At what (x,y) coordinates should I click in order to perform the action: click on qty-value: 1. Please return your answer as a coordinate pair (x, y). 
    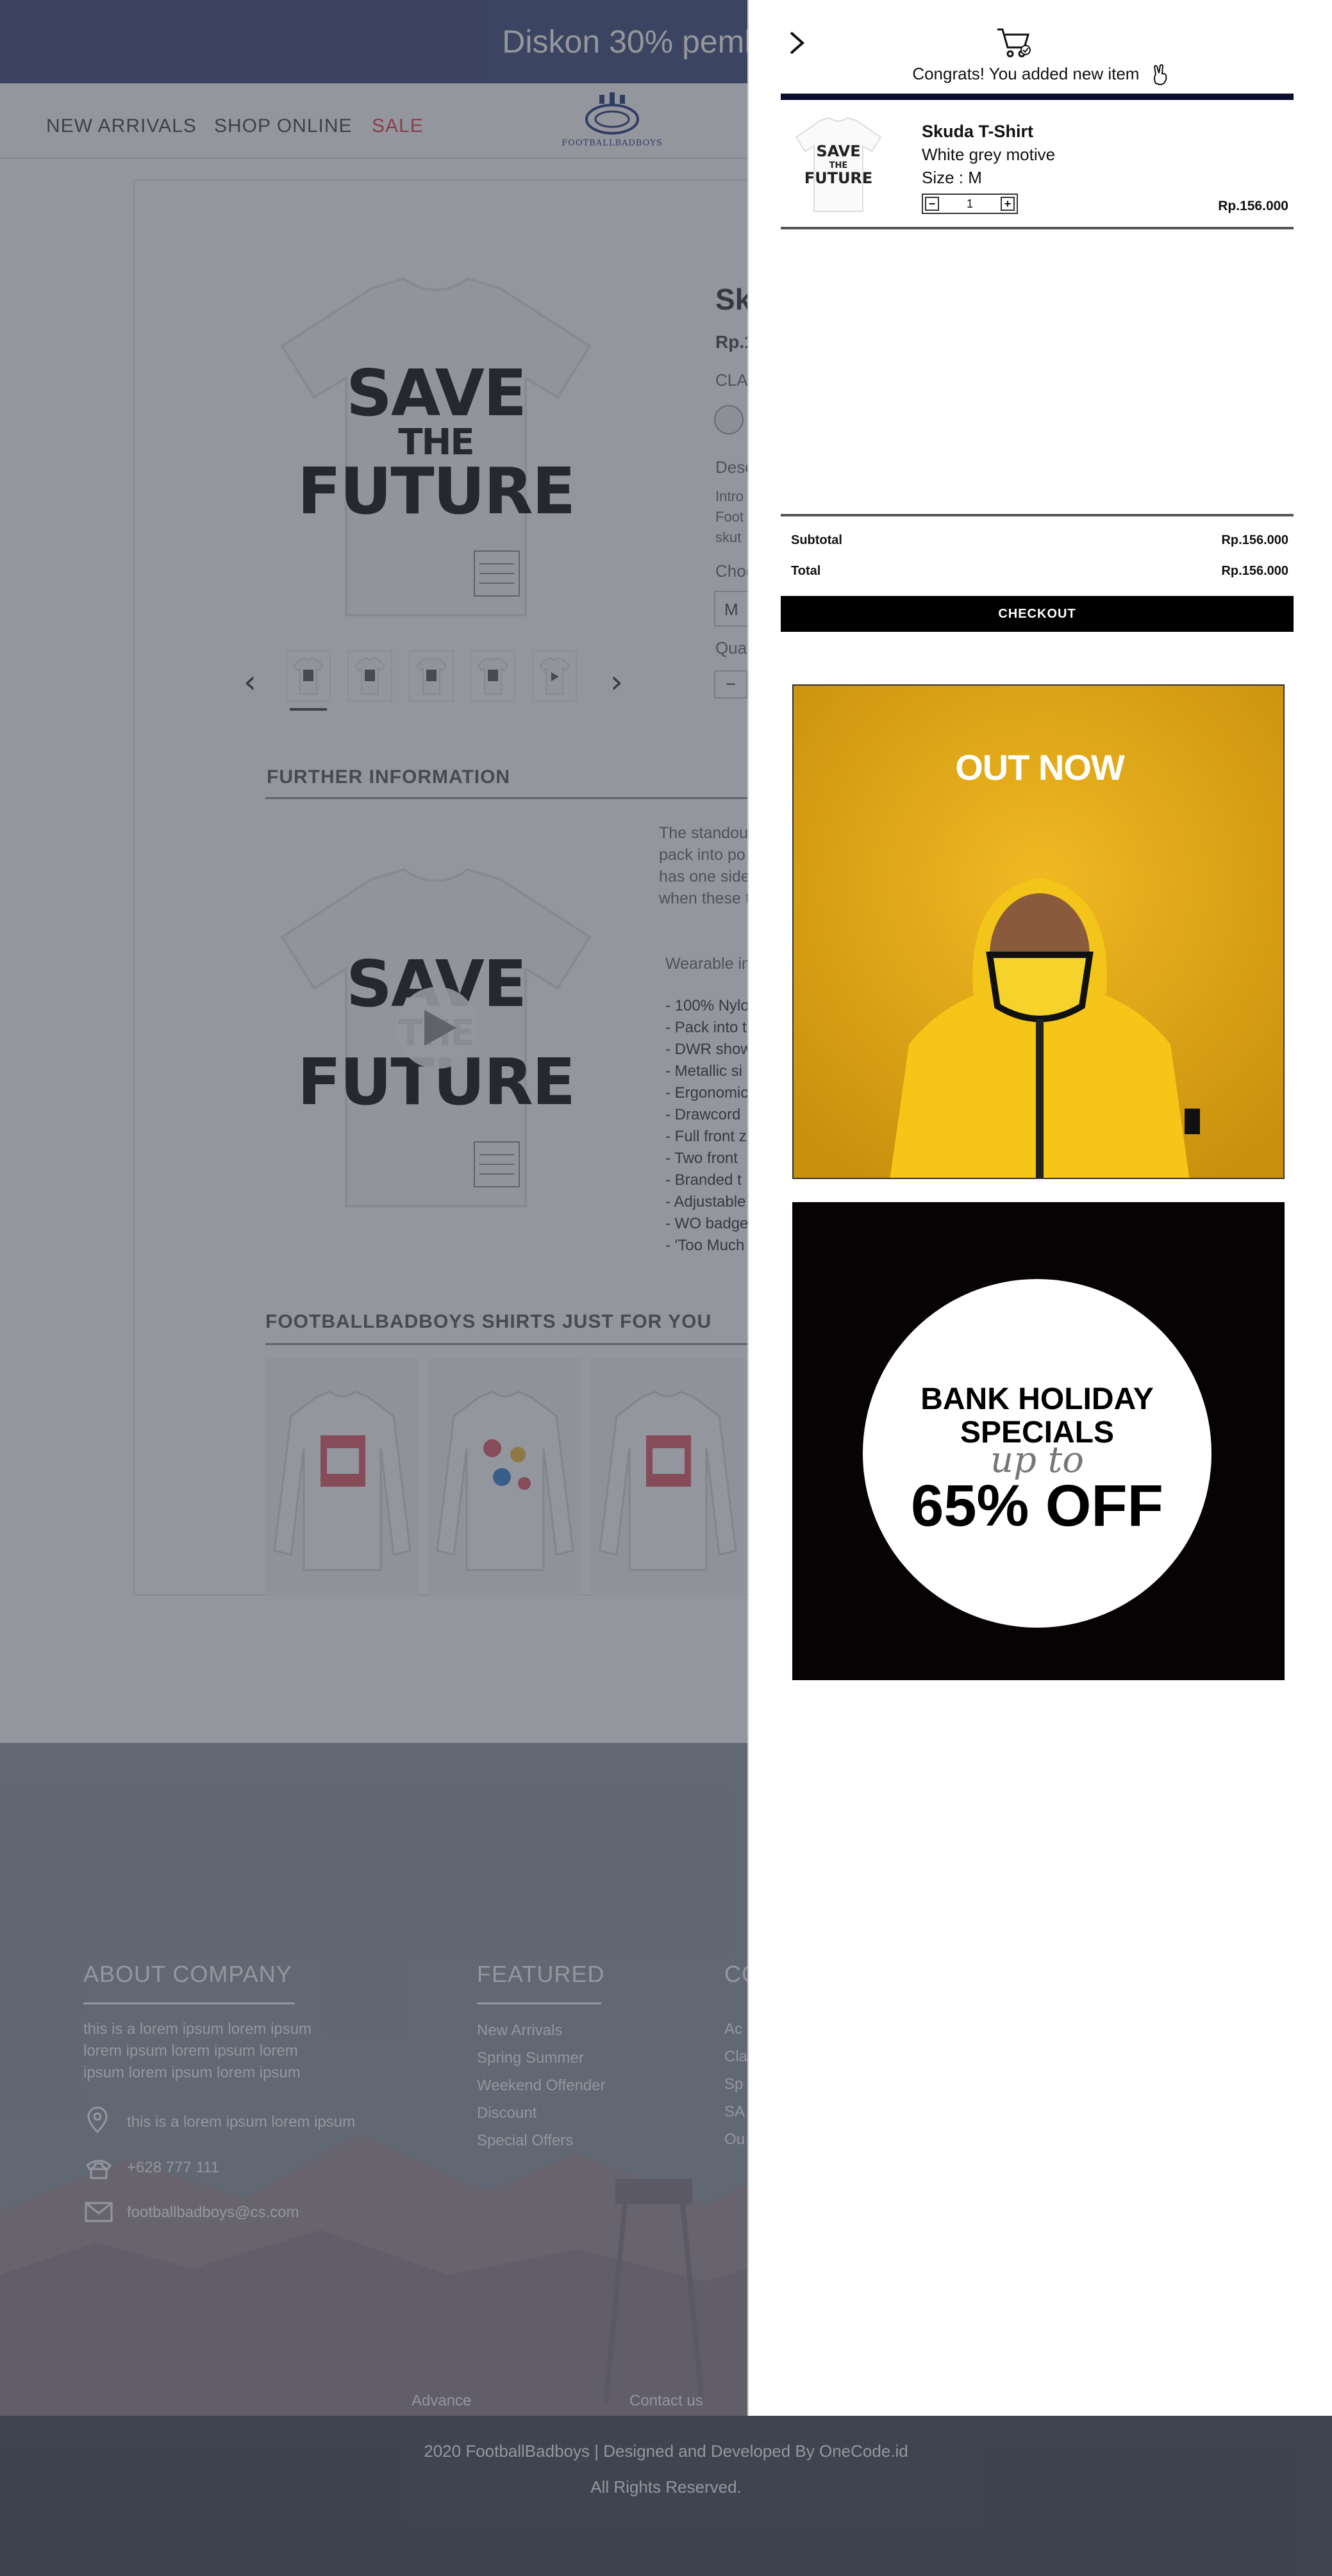
    Looking at the image, I should click on (970, 204).